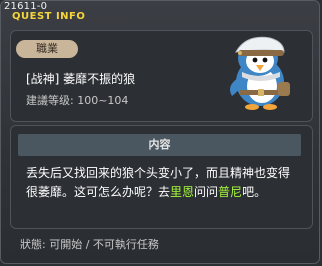 This screenshot has height=266, width=322. Describe the element at coordinates (77, 100) in the screenshot. I see `level-requirement: 建議等级: 100~104` at that location.